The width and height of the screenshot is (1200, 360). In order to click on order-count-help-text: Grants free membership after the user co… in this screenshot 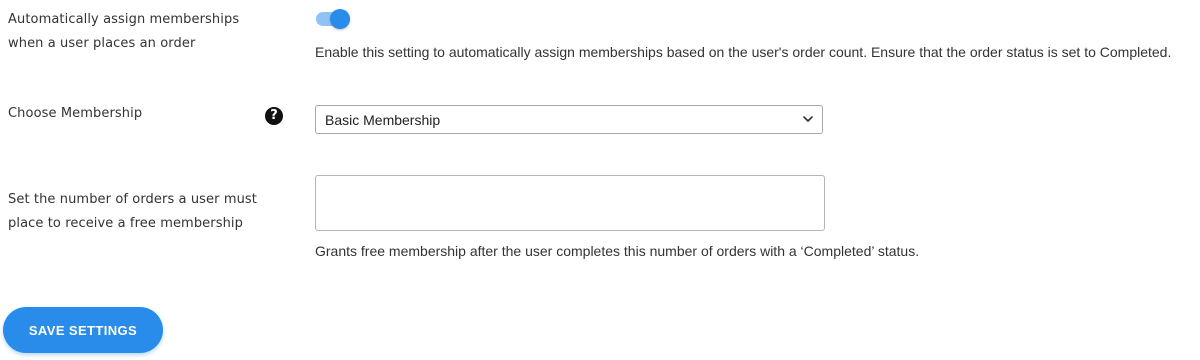, I will do `click(617, 251)`.